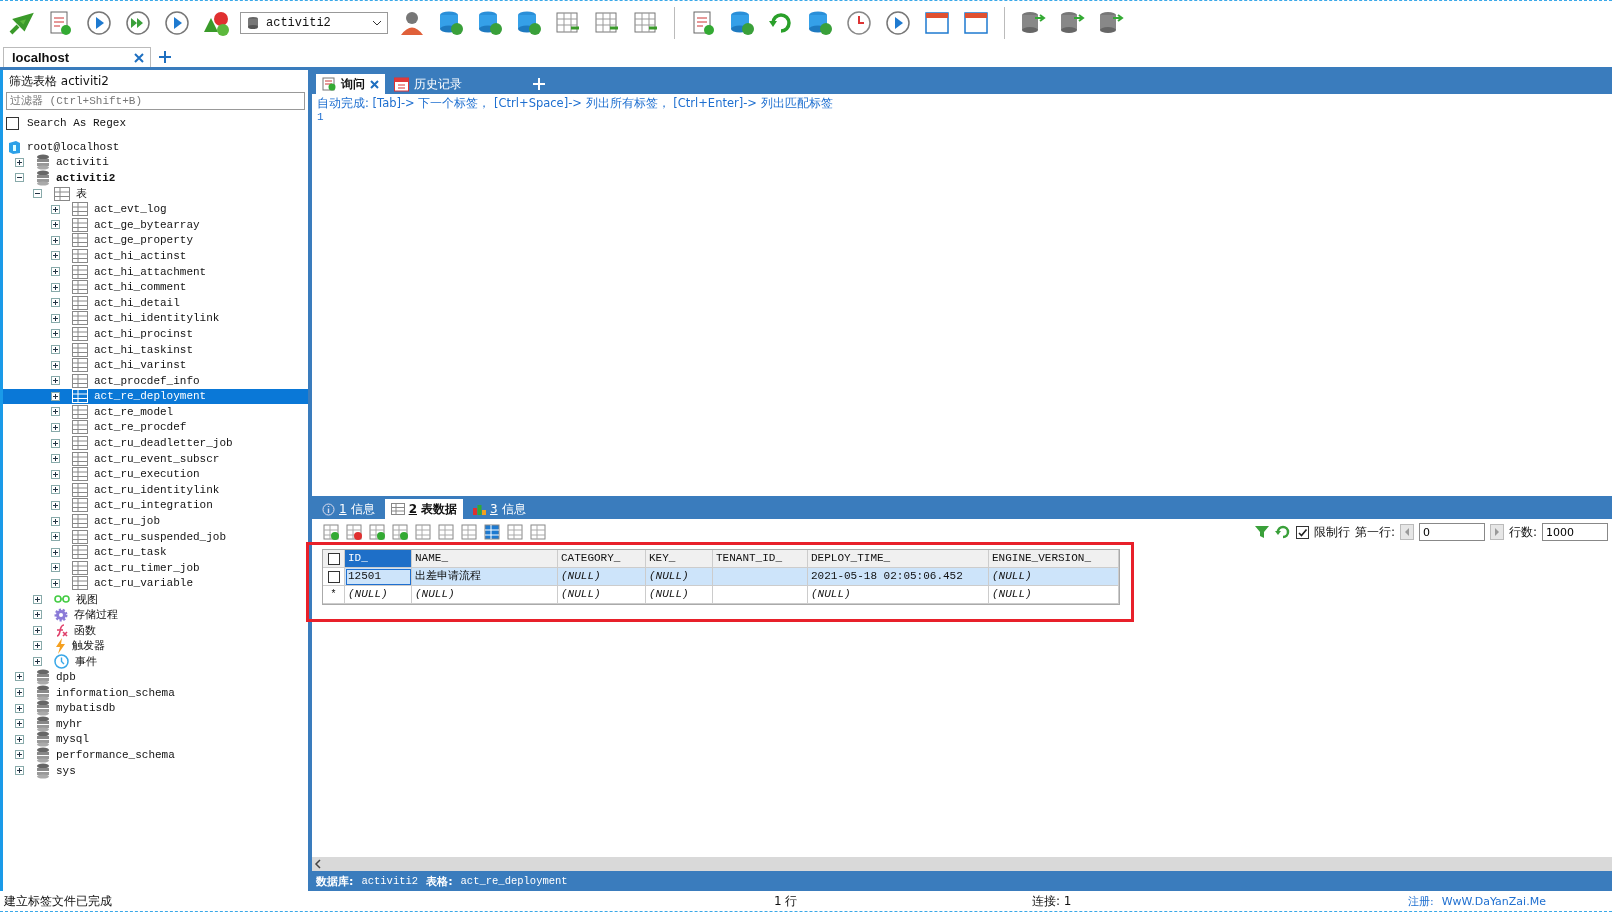 The height and width of the screenshot is (912, 1612). I want to click on next-icon, so click(1496, 532).